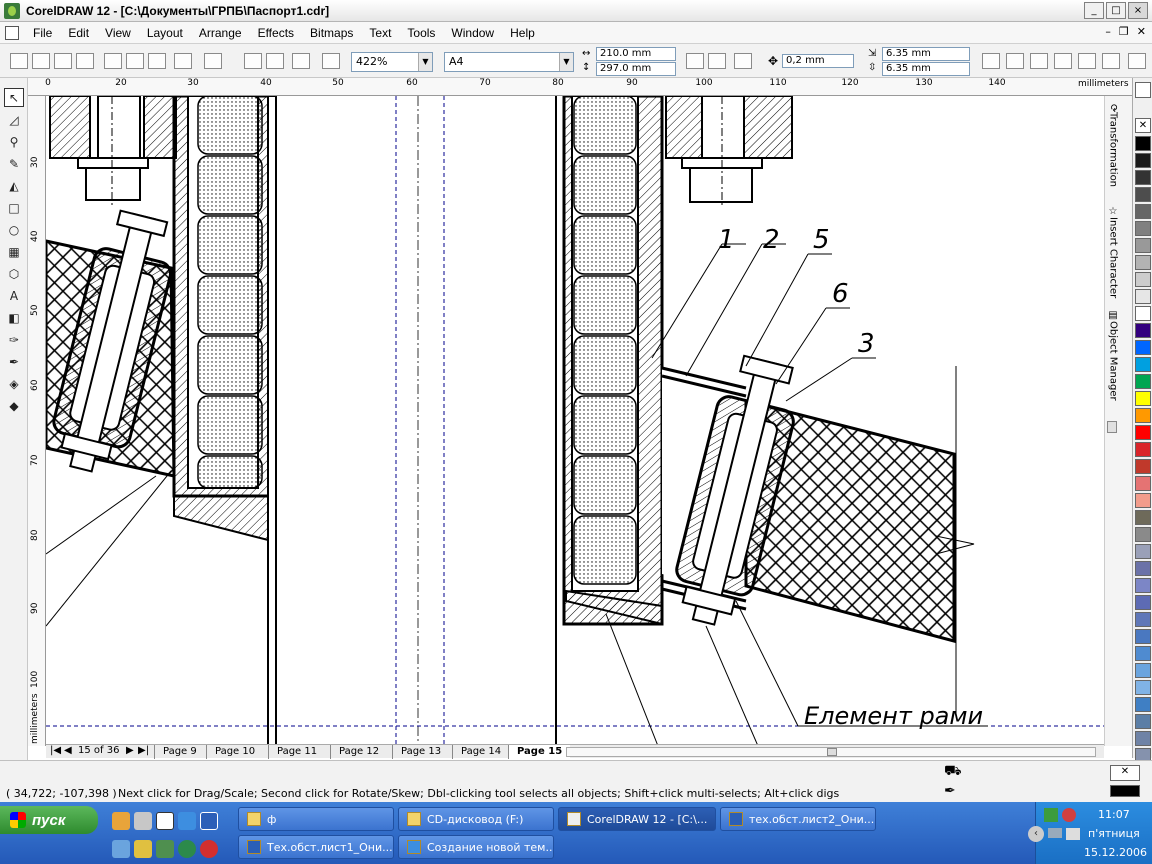 The image size is (1152, 864). Describe the element at coordinates (63, 61) in the screenshot. I see `save-icon` at that location.